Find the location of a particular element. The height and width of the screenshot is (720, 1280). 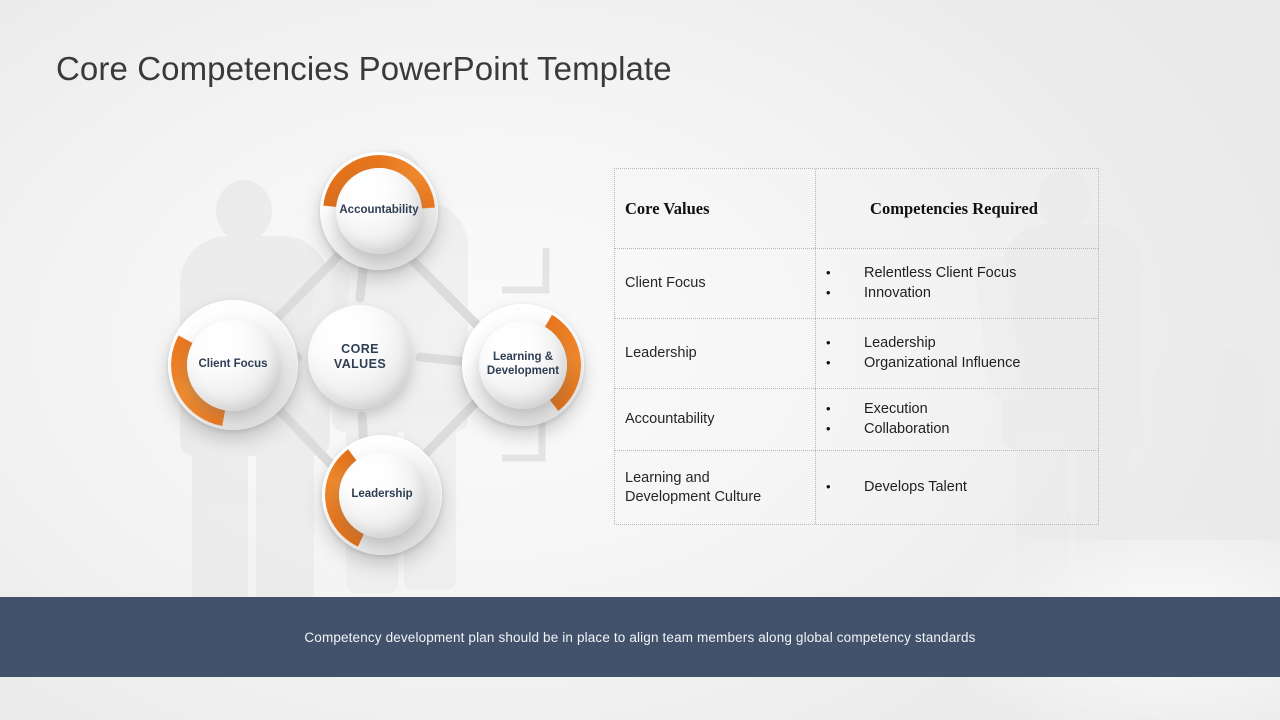

diagram-node-leadership: Leadership is located at coordinates (382, 495).